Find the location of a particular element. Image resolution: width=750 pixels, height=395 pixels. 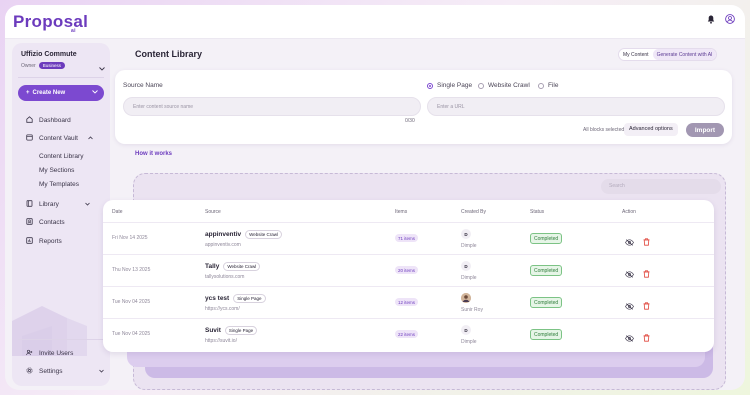

vault-icon is located at coordinates (29, 138).